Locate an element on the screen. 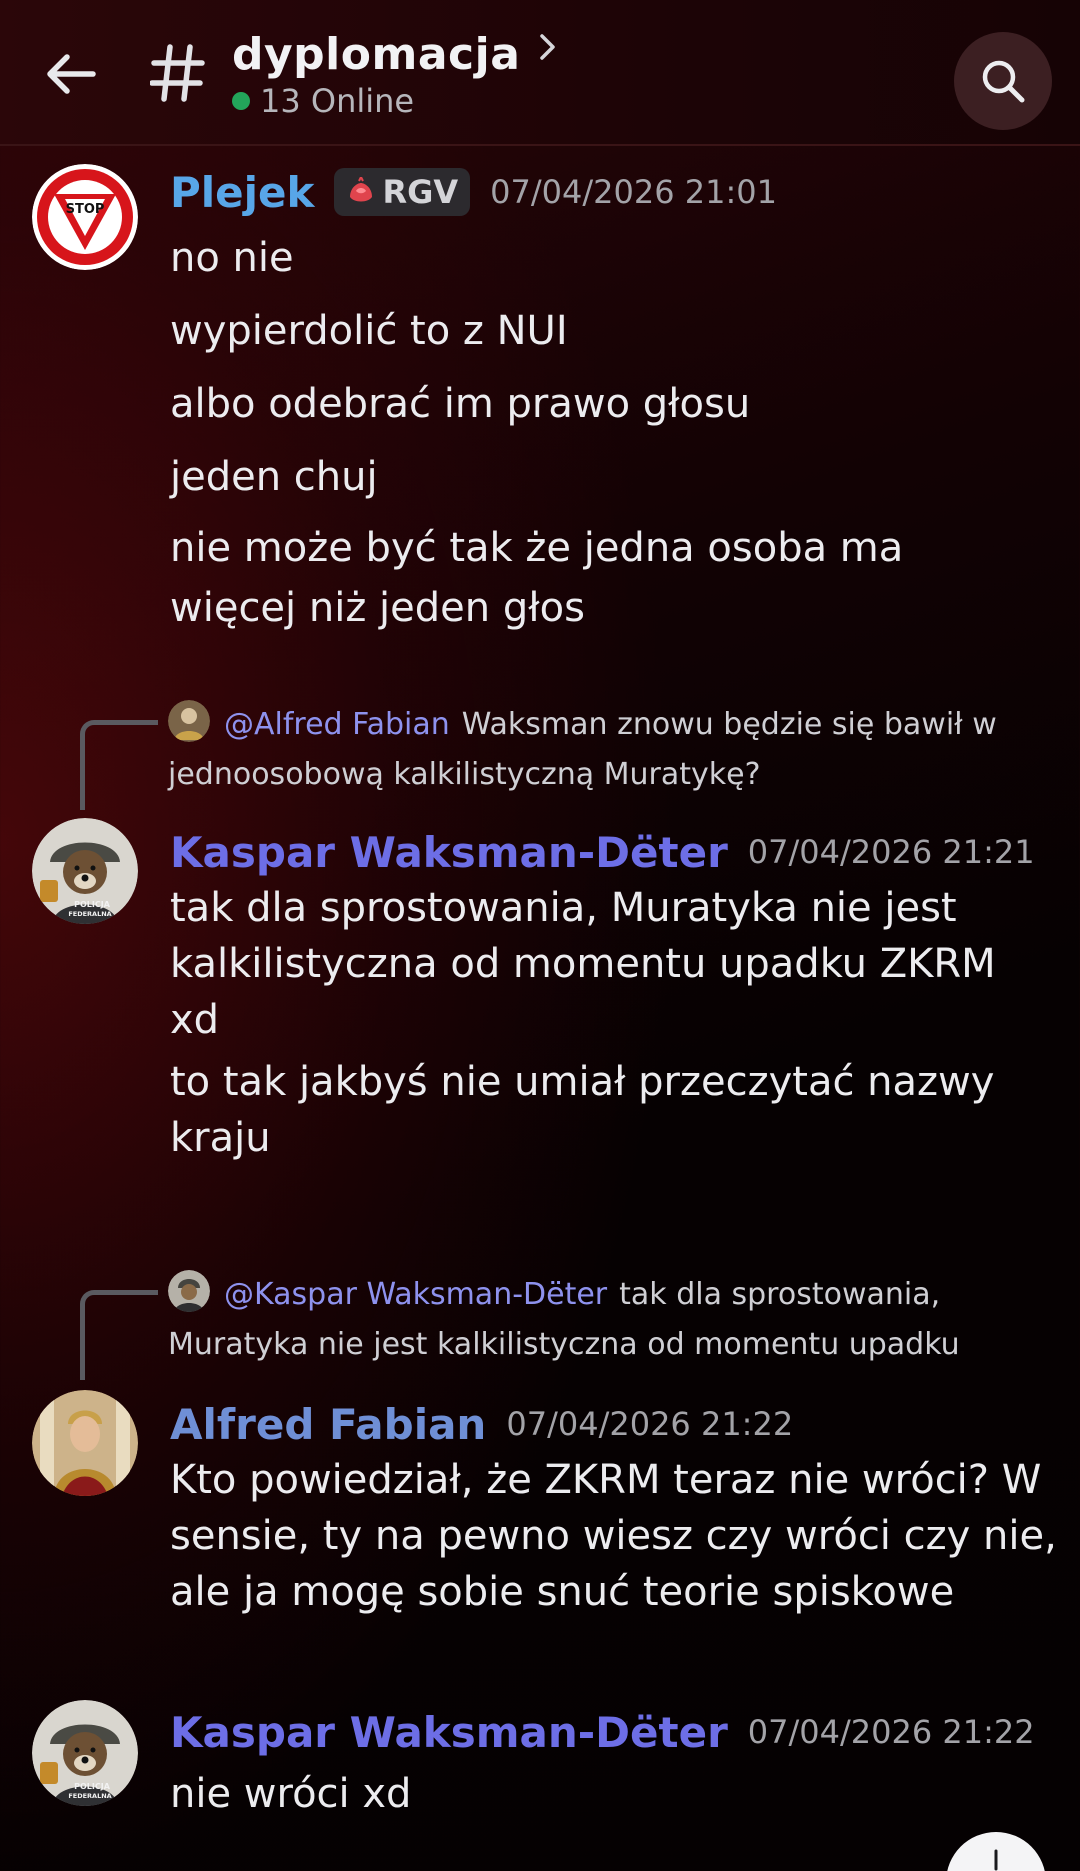 This screenshot has width=1080, height=1871. message-header: Kaspar Waksman-Dëter 07/04/2026 21:21 is located at coordinates (602, 852).